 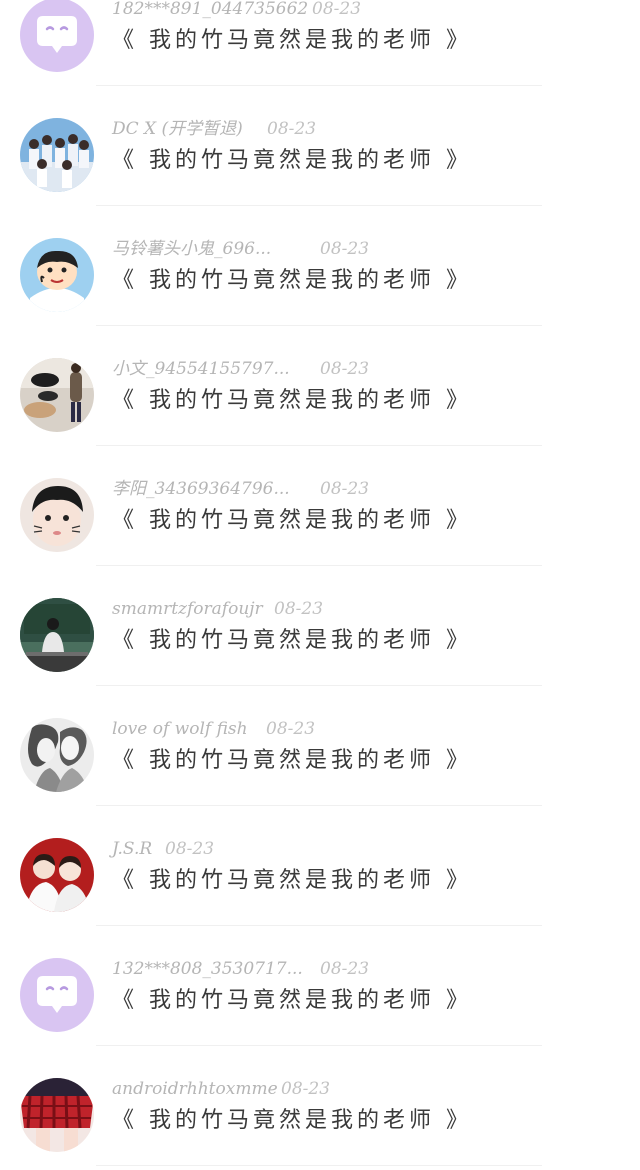 I want to click on comment-meta: 182***891_044735662 08-23, so click(x=236, y=10).